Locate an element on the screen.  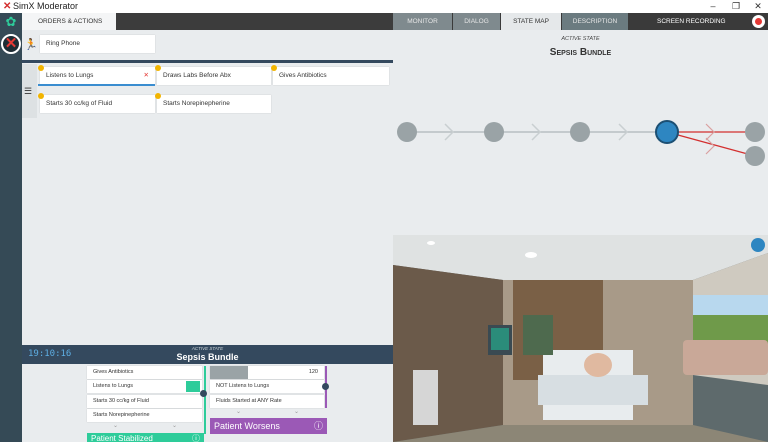
section-divider is located at coordinates (207, 61).